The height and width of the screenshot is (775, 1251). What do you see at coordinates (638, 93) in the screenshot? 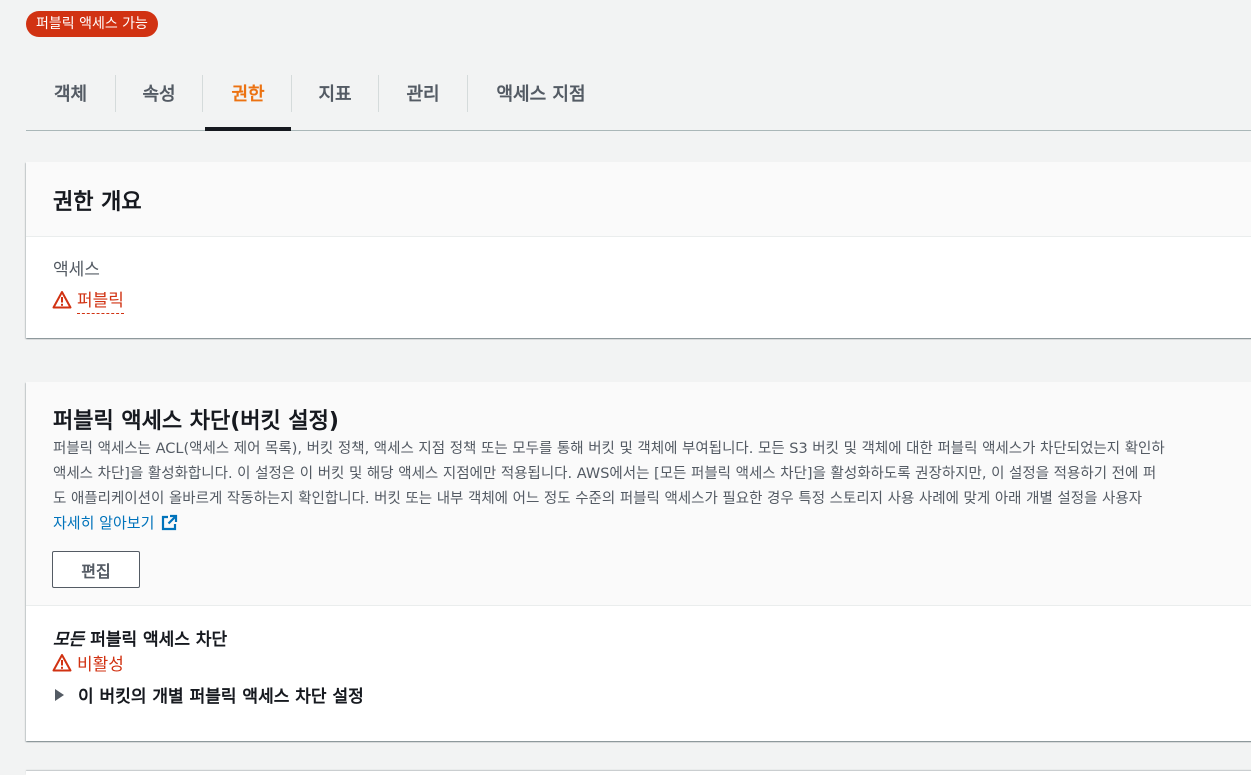
I see `tab-bar: 객체 속성 권한 지표 관리 액세스 지점` at bounding box center [638, 93].